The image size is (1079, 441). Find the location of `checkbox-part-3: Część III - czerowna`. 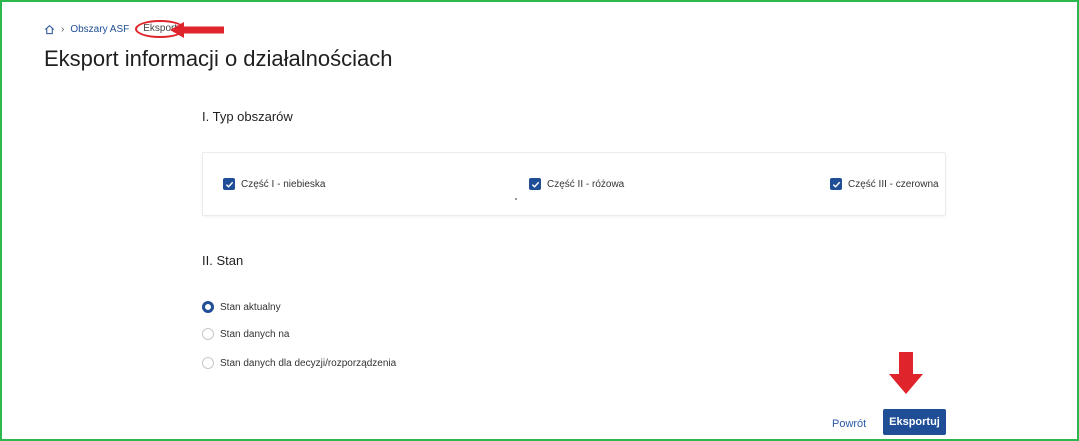

checkbox-part-3: Część III - czerowna is located at coordinates (884, 184).